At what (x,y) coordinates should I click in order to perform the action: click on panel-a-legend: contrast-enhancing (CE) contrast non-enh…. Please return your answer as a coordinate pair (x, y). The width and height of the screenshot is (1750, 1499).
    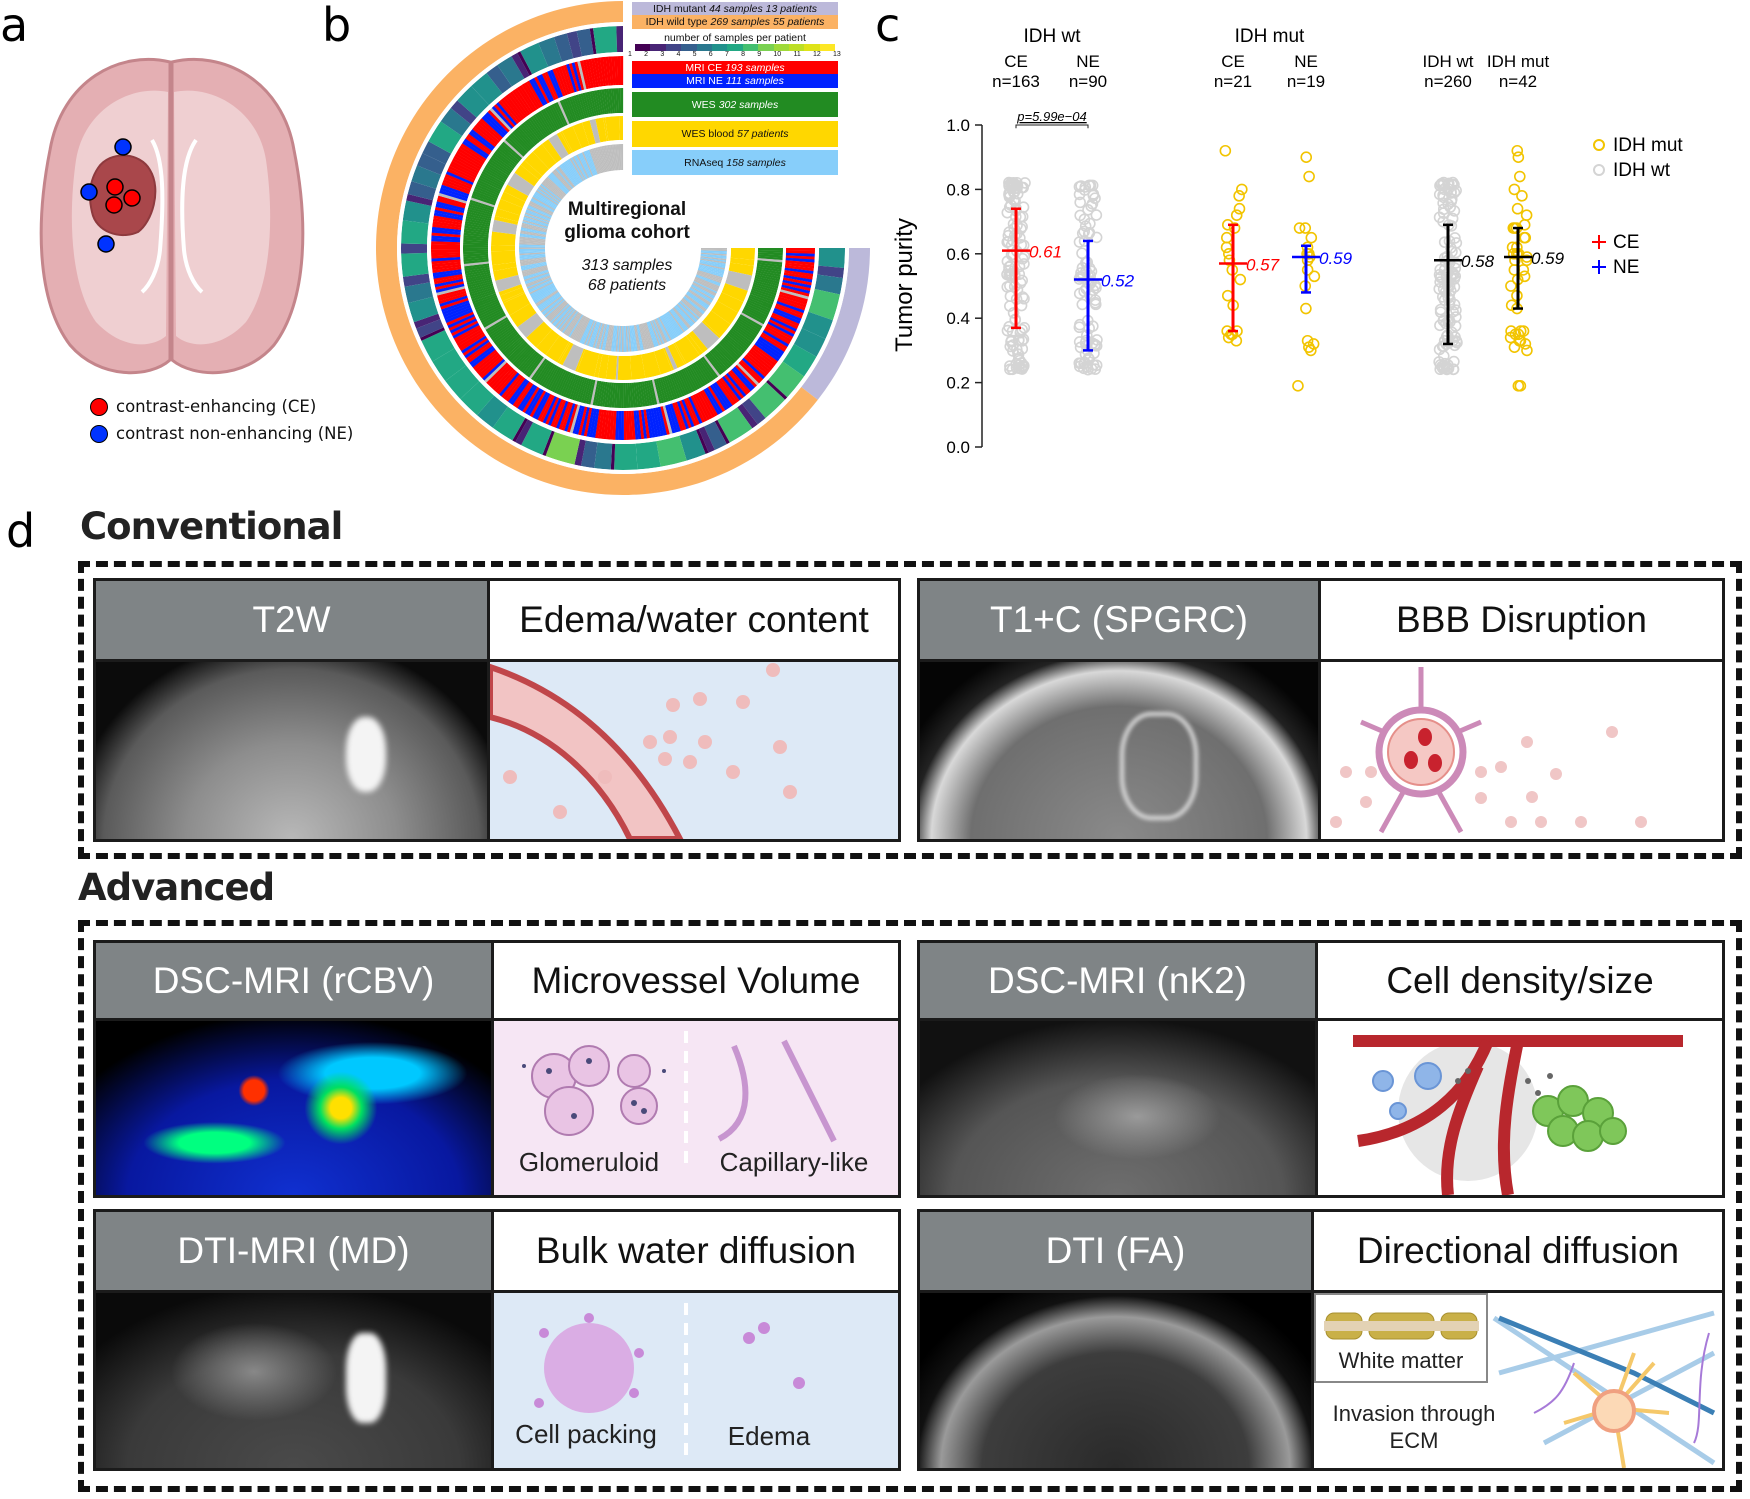
    Looking at the image, I should click on (221, 420).